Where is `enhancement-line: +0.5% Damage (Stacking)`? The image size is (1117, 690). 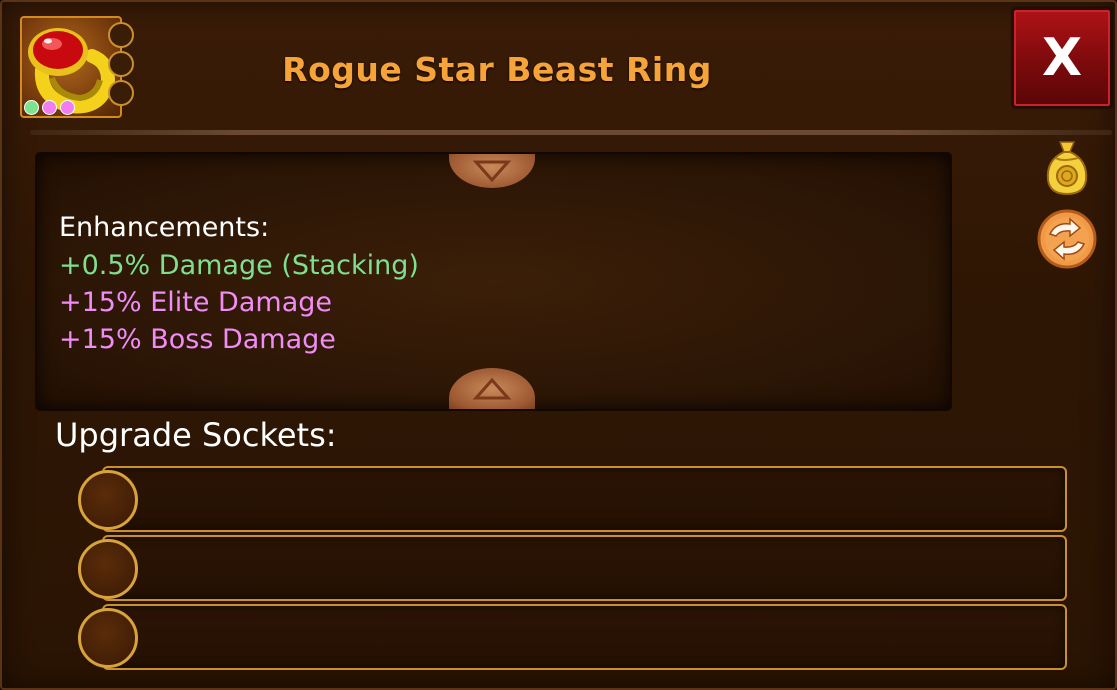 enhancement-line: +0.5% Damage (Stacking) is located at coordinates (239, 265).